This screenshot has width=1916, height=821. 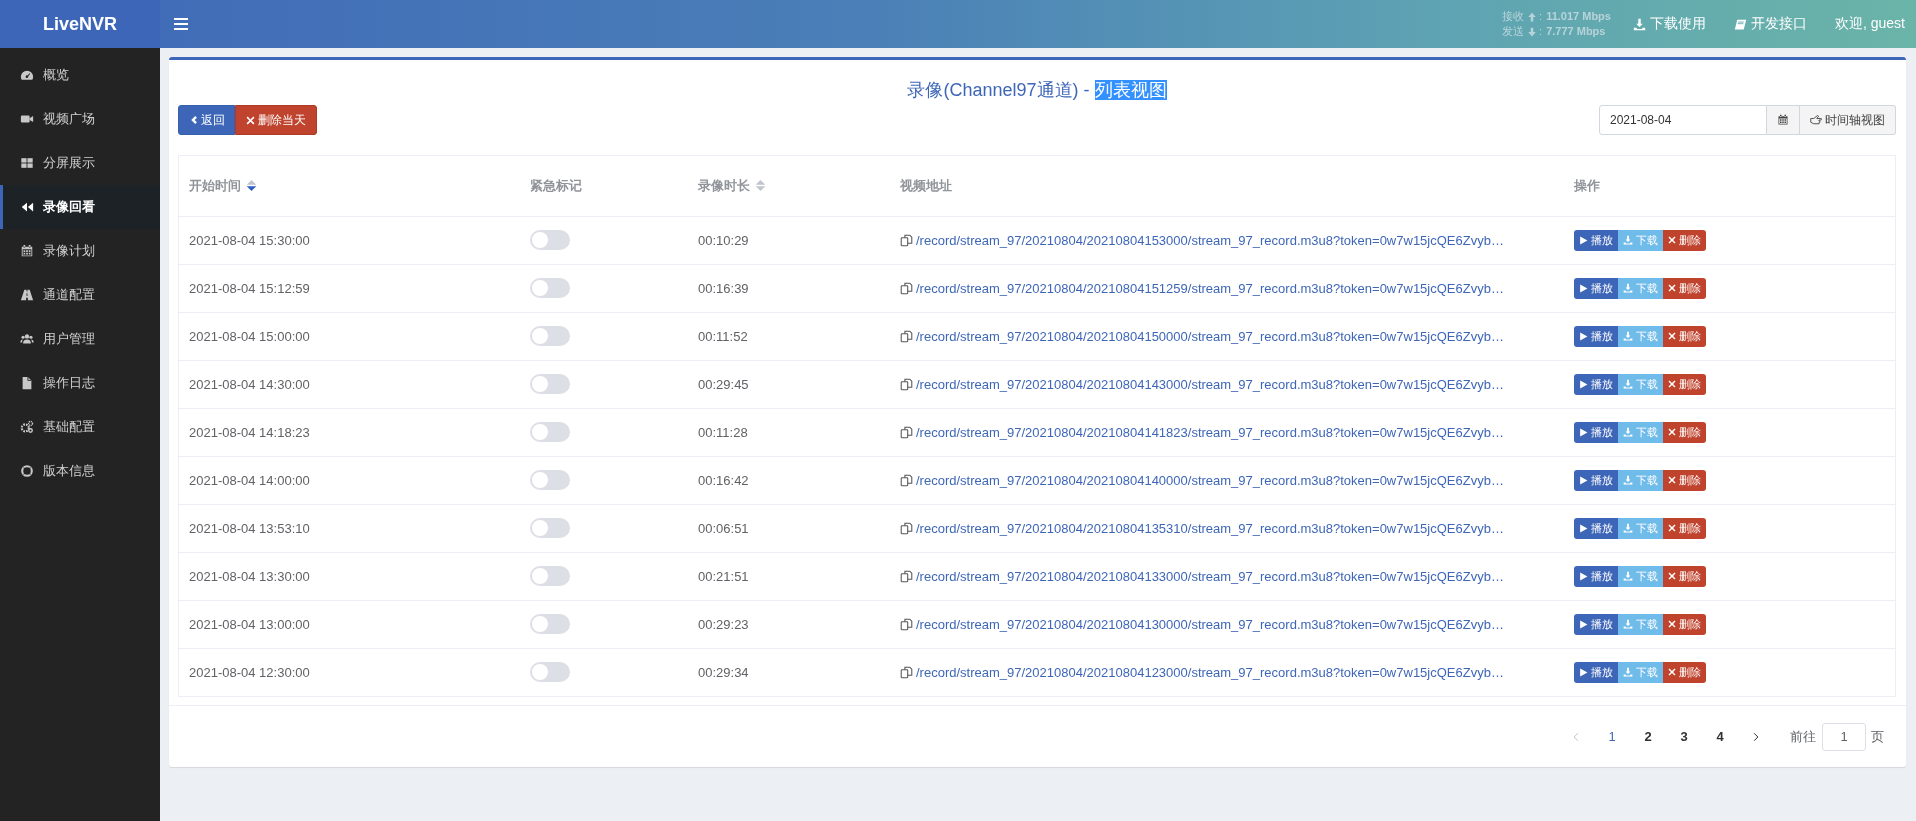 What do you see at coordinates (80, 207) in the screenshot?
I see `sidebar-item: 录像回看` at bounding box center [80, 207].